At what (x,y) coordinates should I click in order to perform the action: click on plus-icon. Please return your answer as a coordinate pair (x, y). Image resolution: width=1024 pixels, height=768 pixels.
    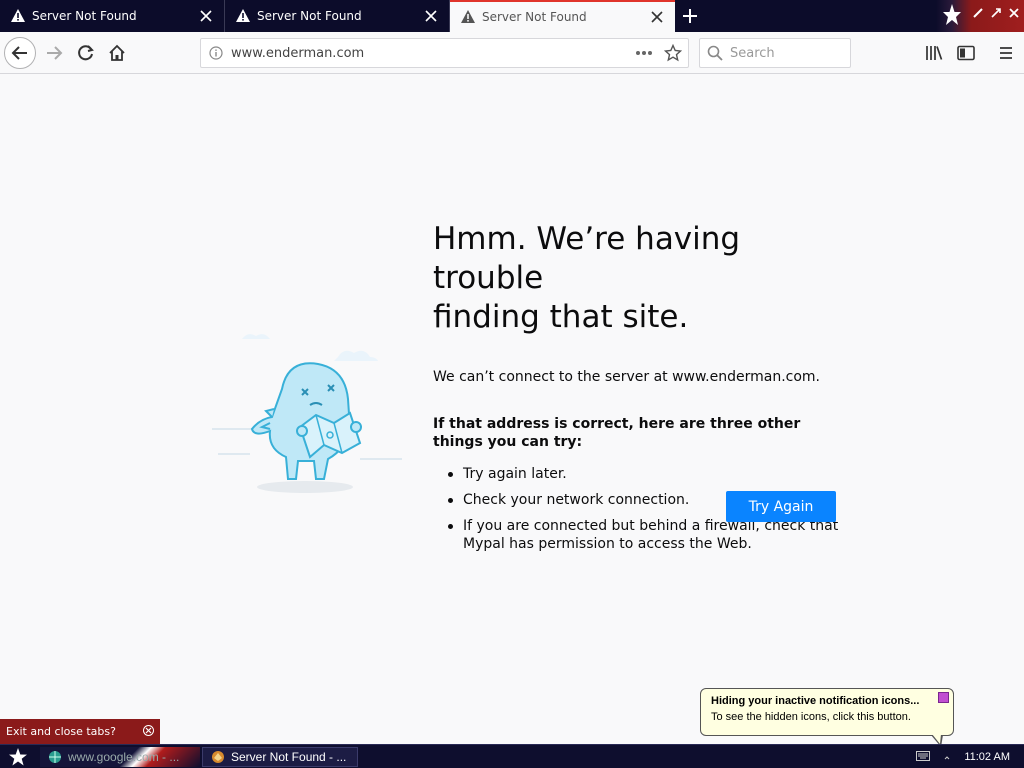
    Looking at the image, I should click on (690, 16).